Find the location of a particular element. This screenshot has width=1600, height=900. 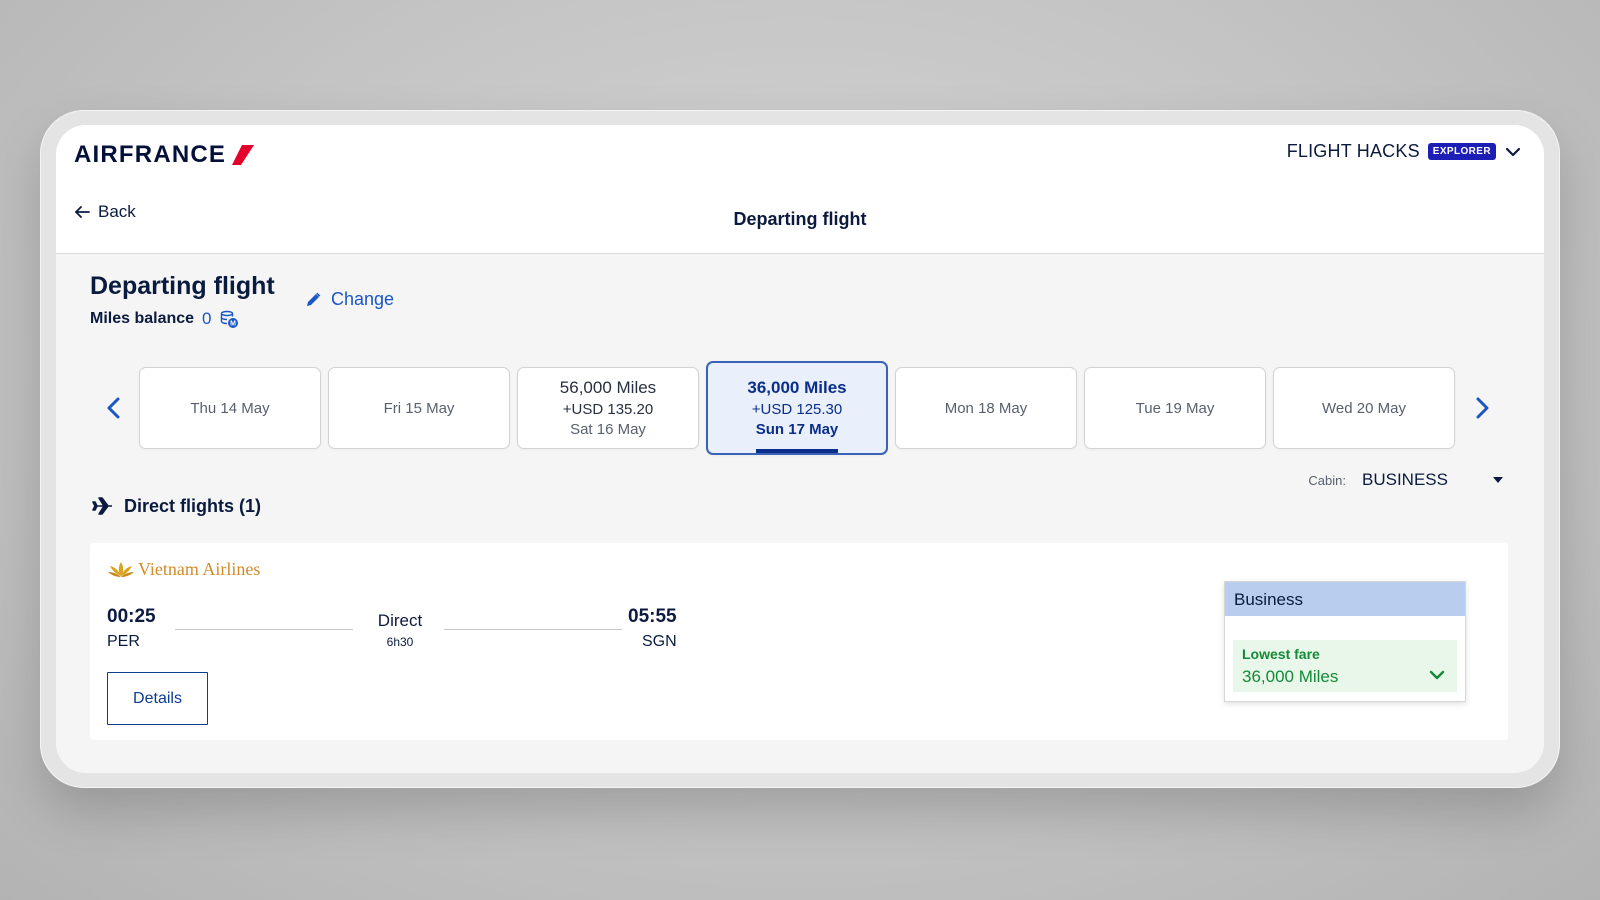

lowest-fare-label: Lowest fare is located at coordinates (1281, 654).